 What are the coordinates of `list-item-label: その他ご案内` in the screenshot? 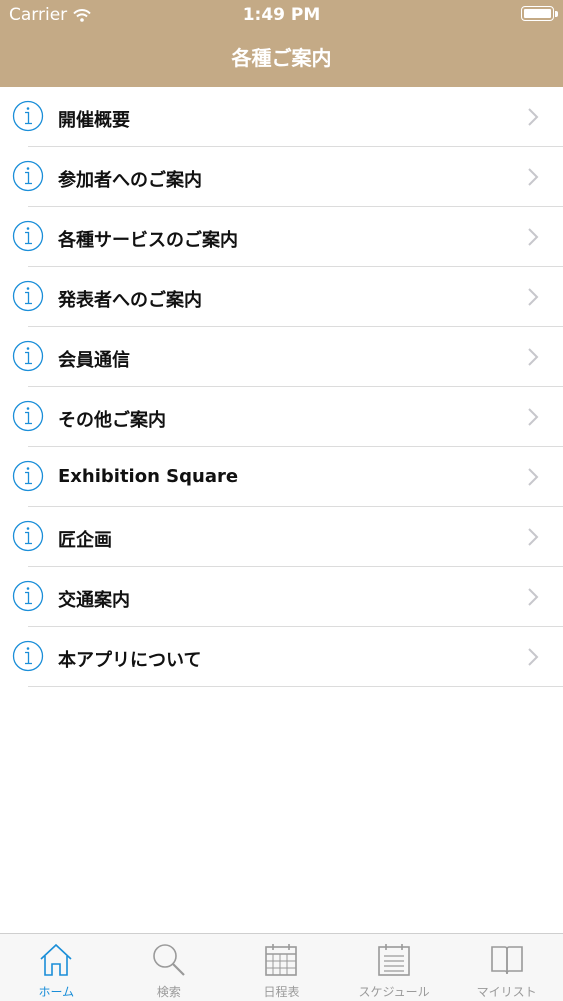 It's located at (112, 420).